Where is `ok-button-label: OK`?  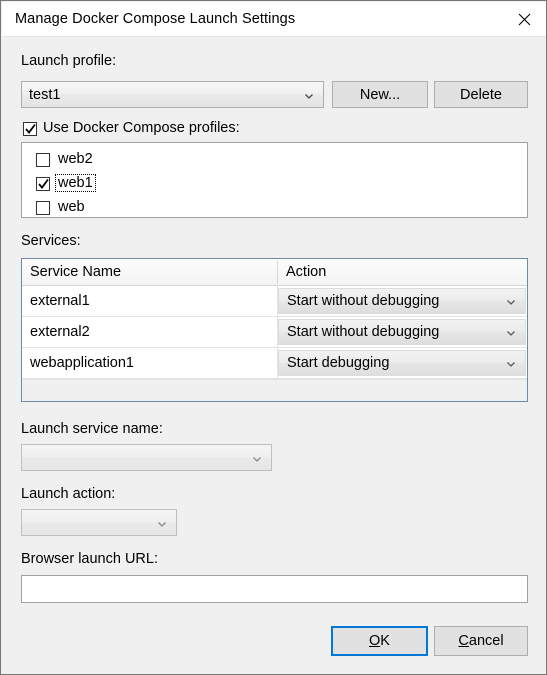
ok-button-label: OK is located at coordinates (379, 641).